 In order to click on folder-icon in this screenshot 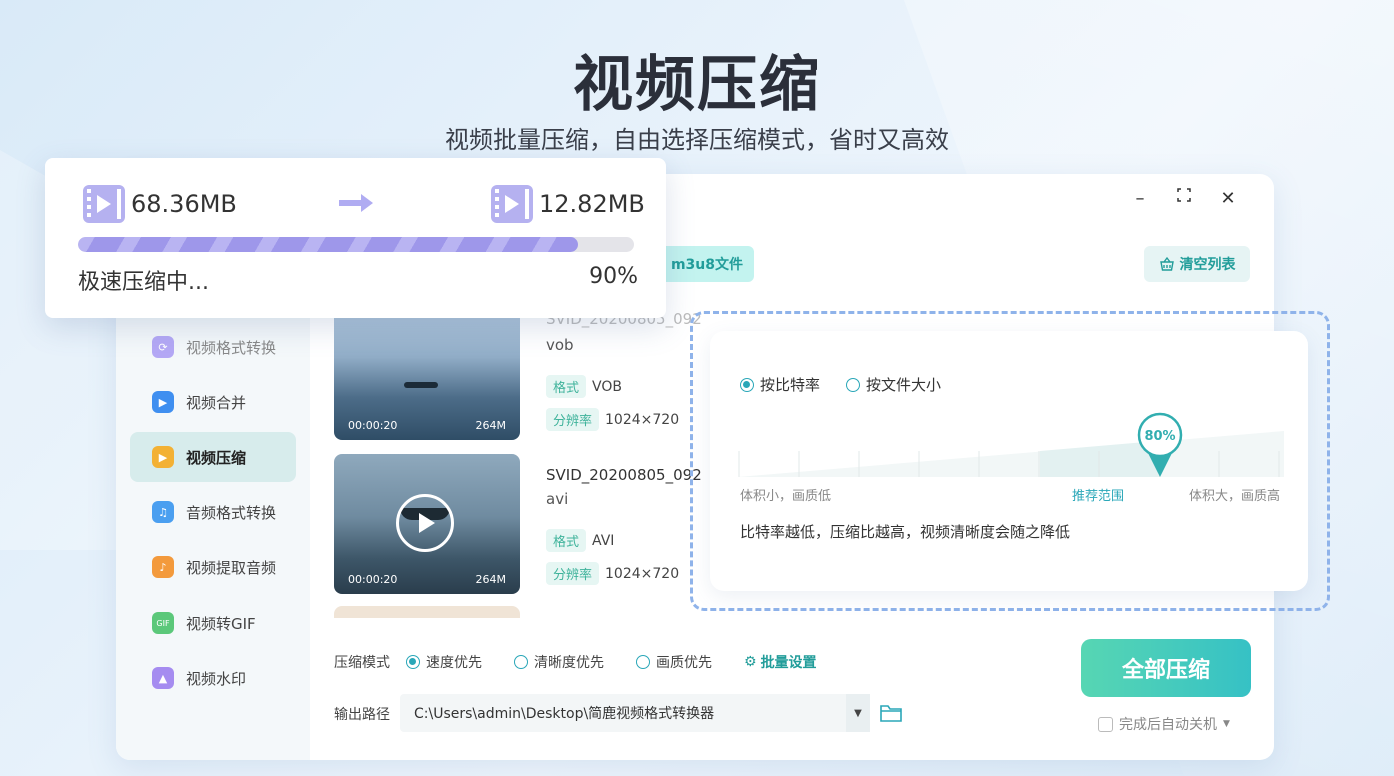, I will do `click(891, 713)`.